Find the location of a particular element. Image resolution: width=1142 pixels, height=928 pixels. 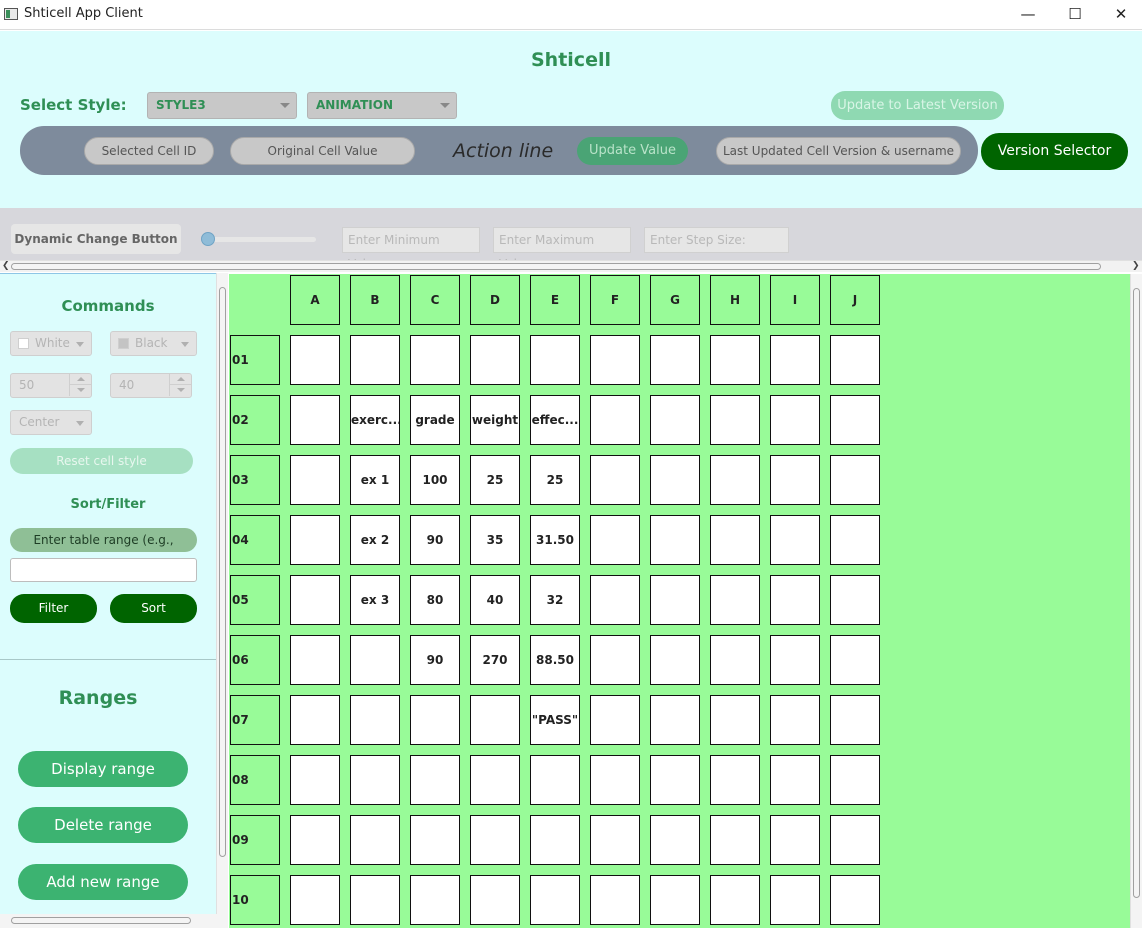

scroll-left-icon: ❮ is located at coordinates (6, 266).